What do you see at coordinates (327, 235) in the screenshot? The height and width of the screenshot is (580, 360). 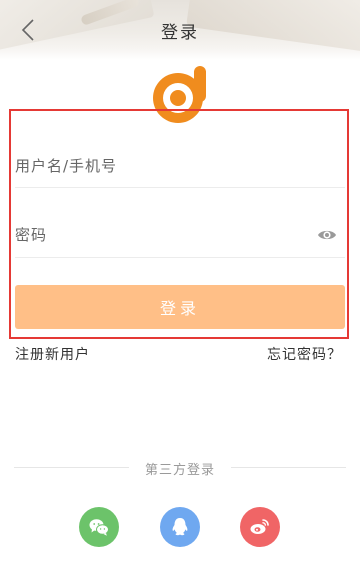 I see `eye-icon` at bounding box center [327, 235].